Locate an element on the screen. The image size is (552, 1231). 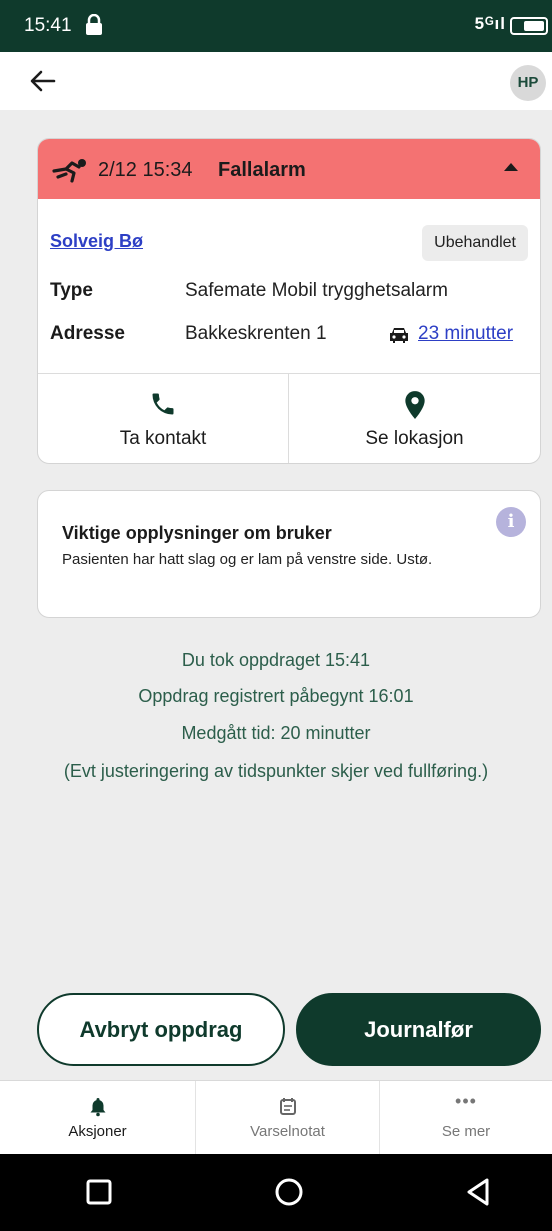
back-arrow-icon is located at coordinates (43, 81).